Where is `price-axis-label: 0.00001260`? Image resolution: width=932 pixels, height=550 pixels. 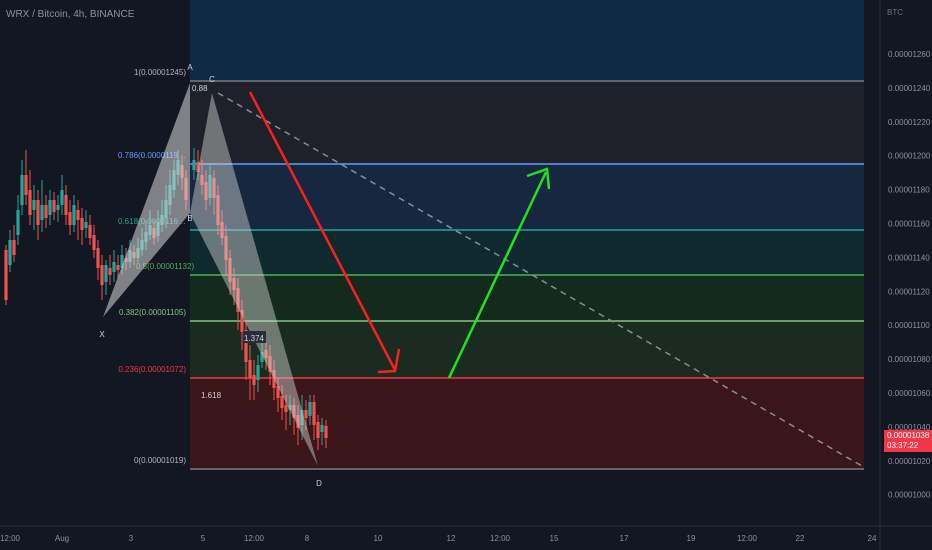
price-axis-label: 0.00001260 is located at coordinates (909, 54).